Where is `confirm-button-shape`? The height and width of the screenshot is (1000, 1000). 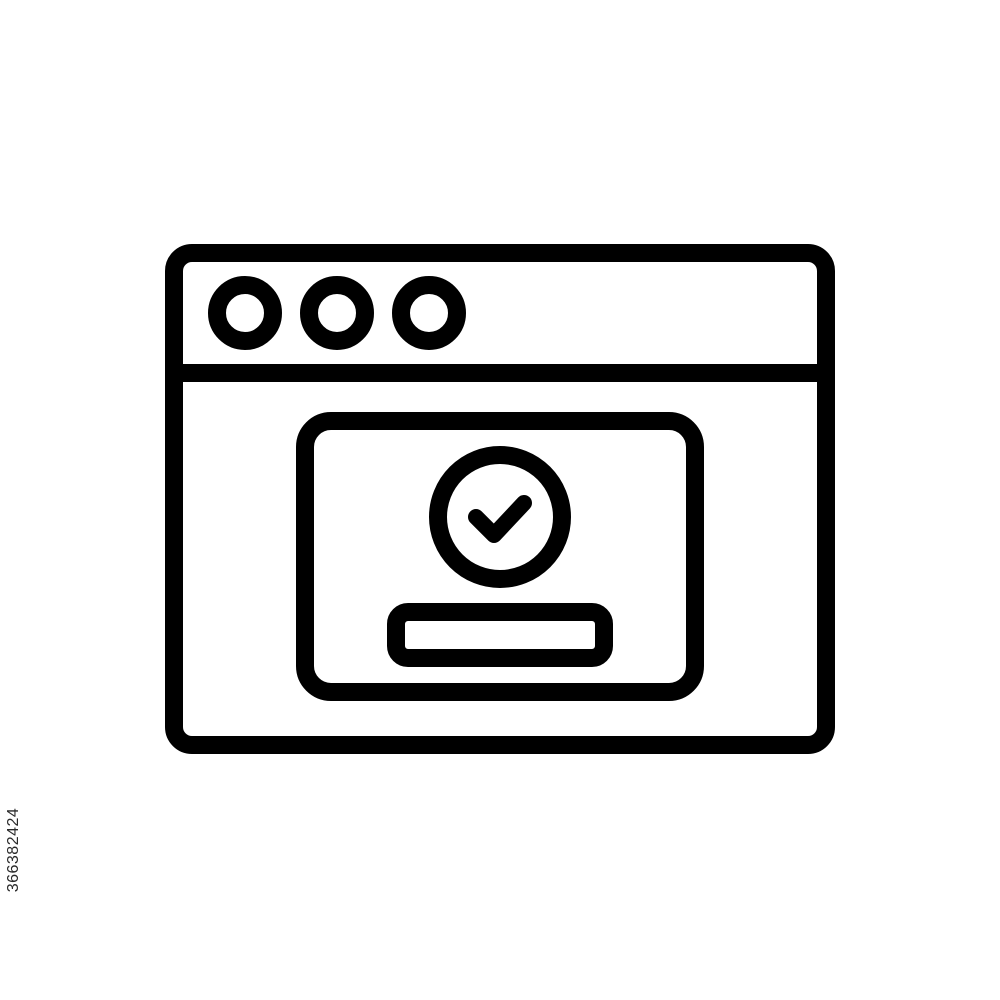 confirm-button-shape is located at coordinates (500, 635).